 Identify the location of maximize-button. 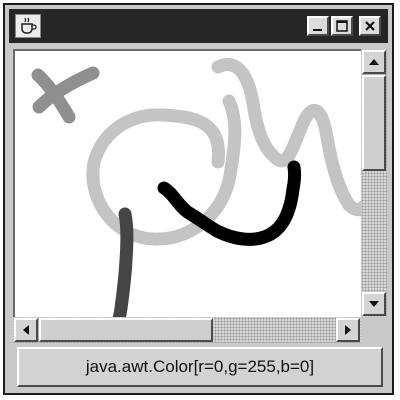
(342, 26).